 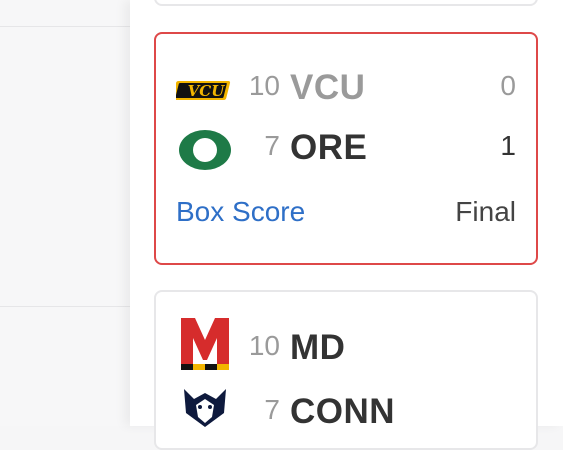 I want to click on team-row-home: VCU 10 VCU 0, so click(x=346, y=90).